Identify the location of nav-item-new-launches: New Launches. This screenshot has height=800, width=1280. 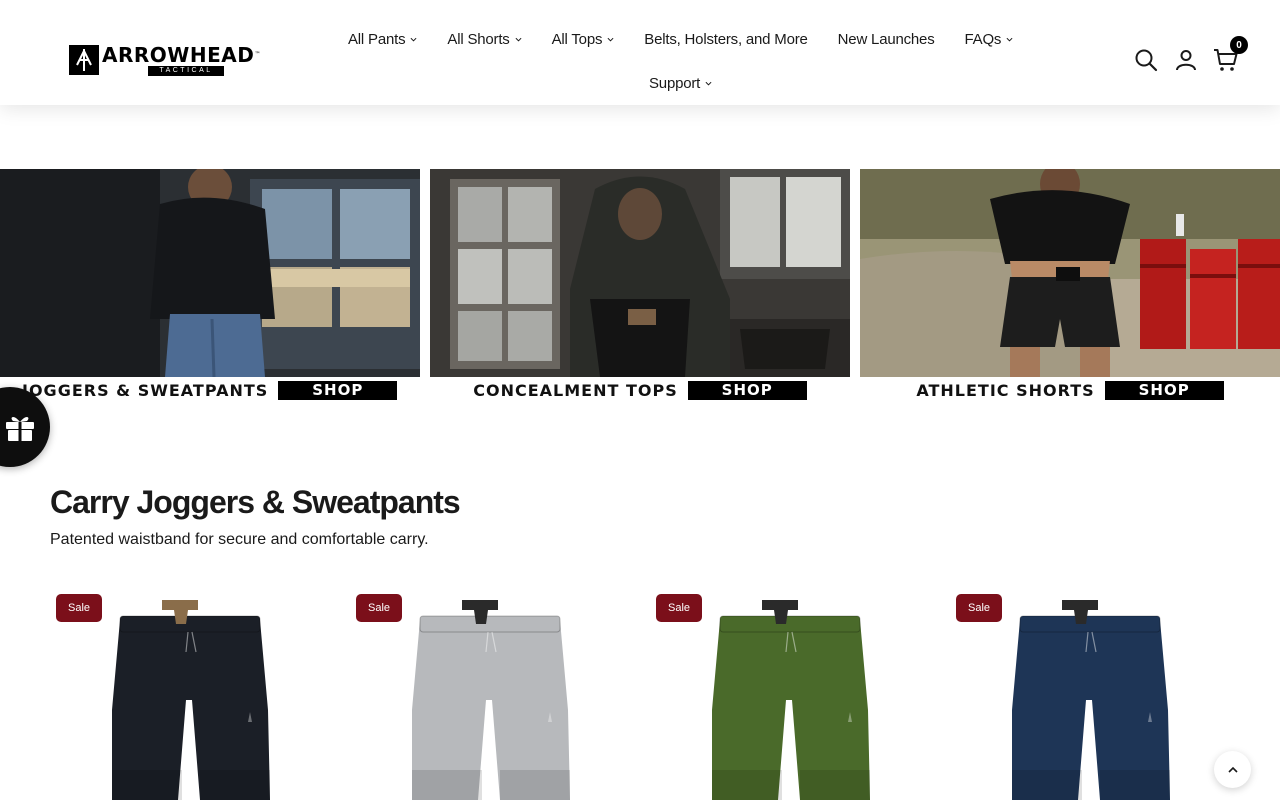
(886, 39).